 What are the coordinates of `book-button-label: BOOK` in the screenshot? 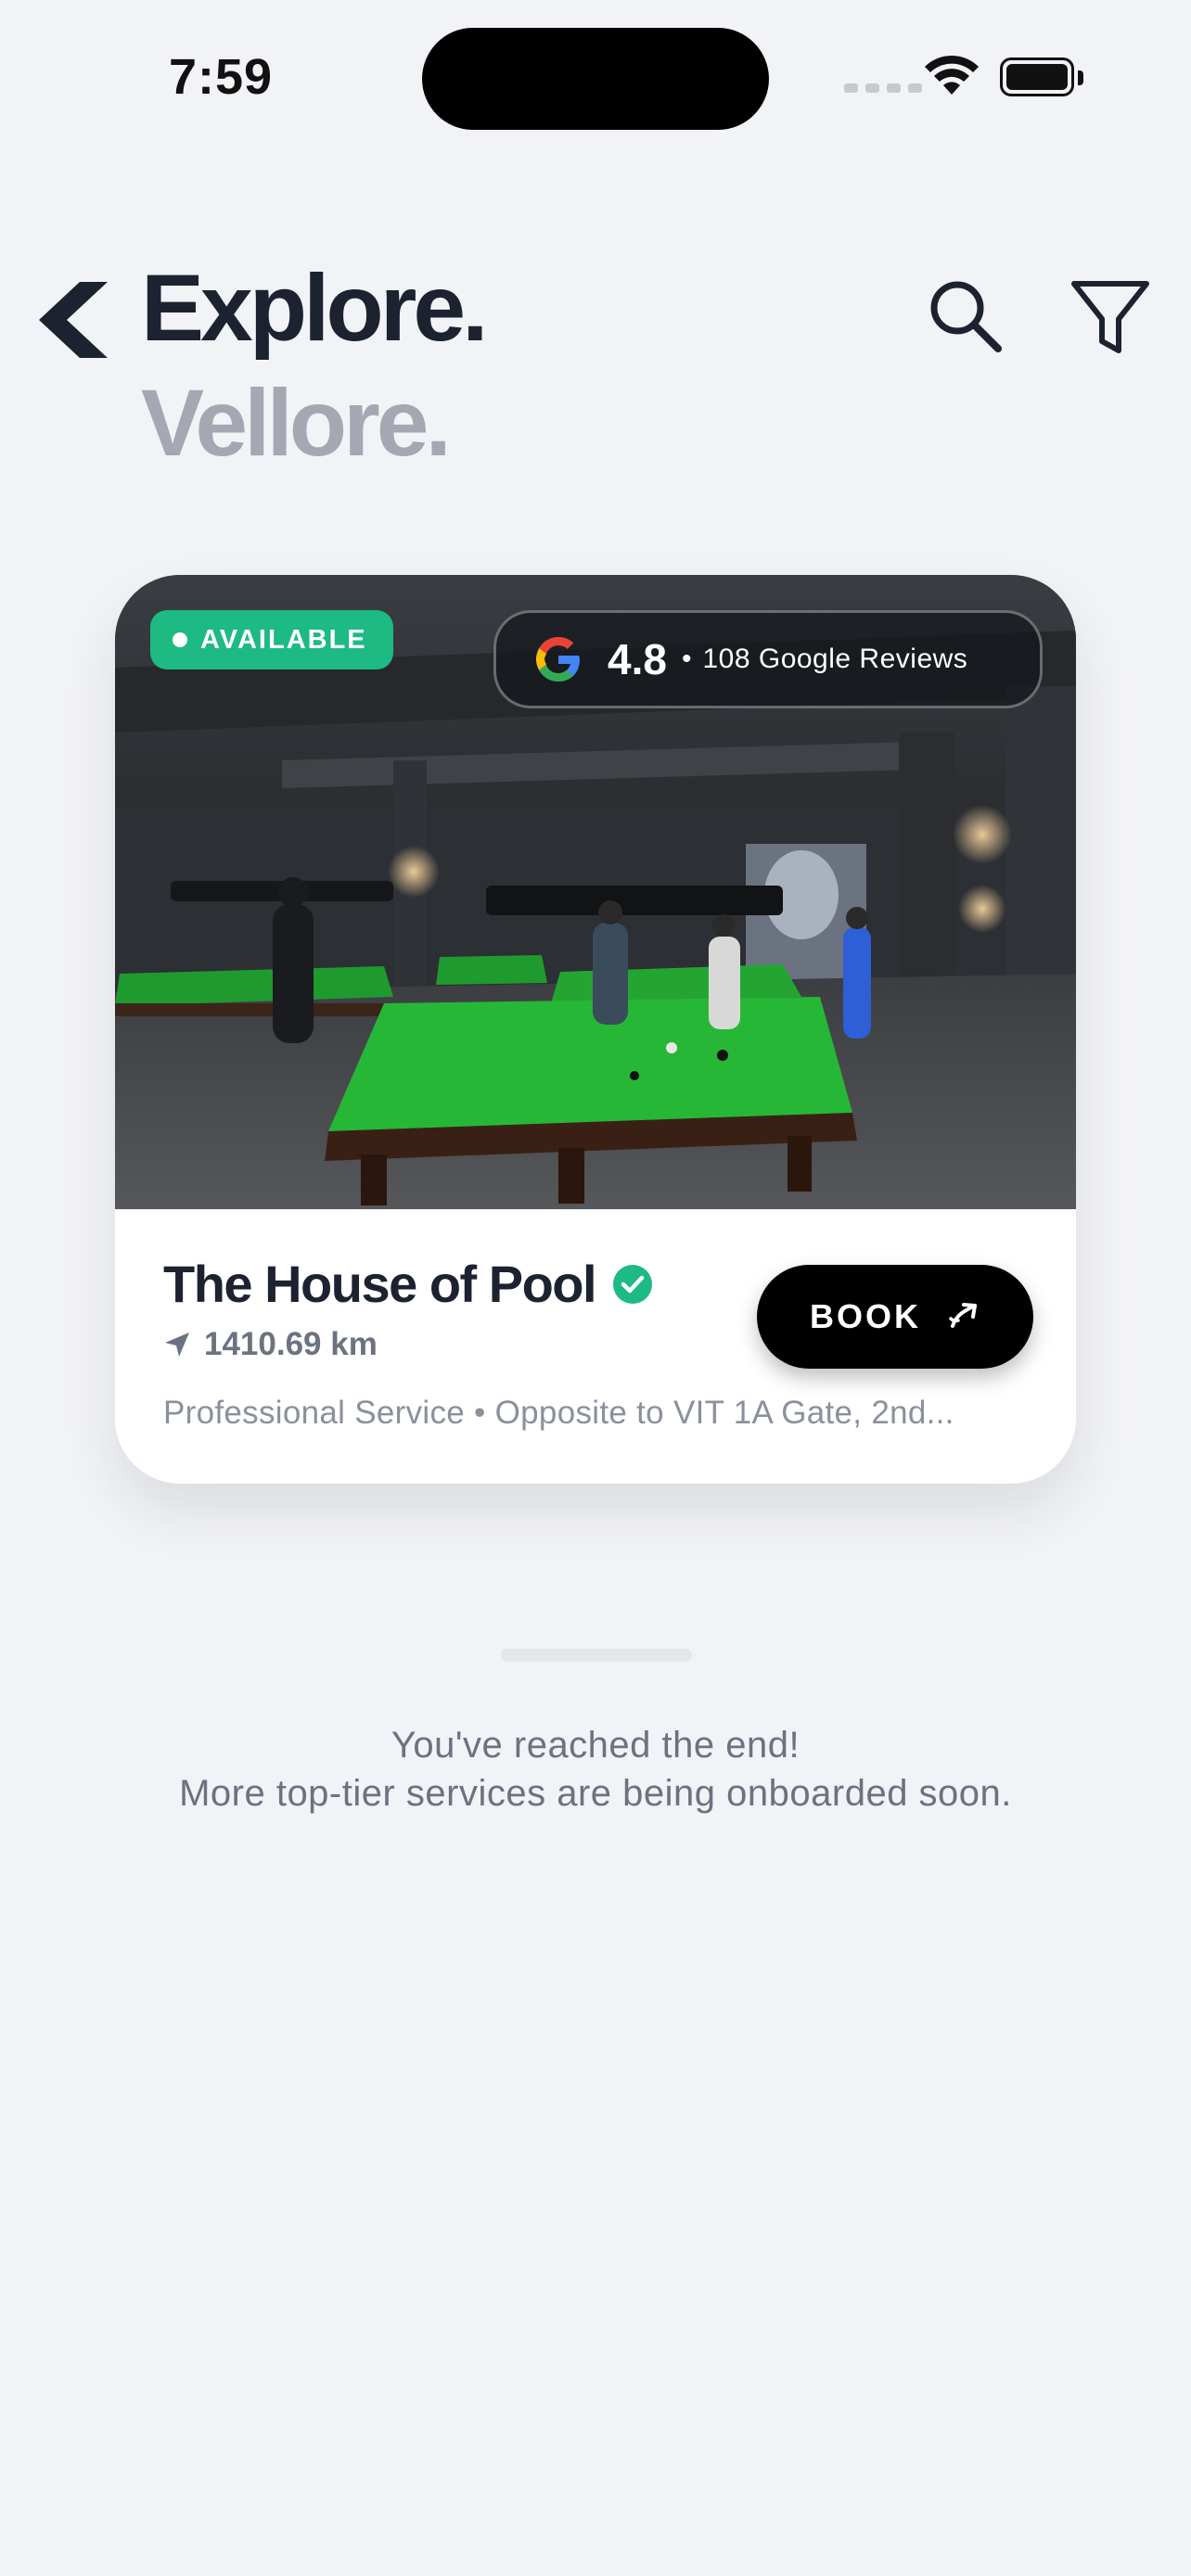 It's located at (866, 1316).